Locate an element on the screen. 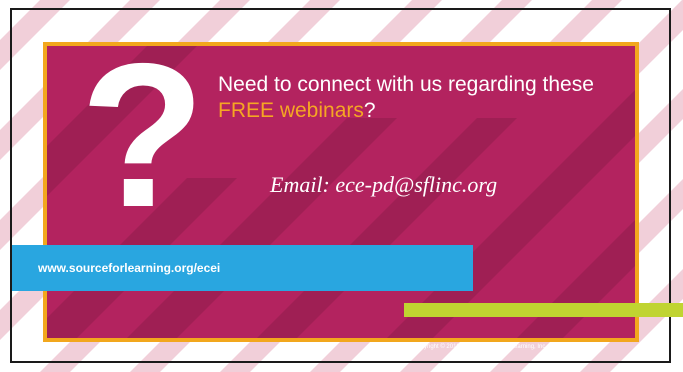  heading-end: ? is located at coordinates (369, 110).